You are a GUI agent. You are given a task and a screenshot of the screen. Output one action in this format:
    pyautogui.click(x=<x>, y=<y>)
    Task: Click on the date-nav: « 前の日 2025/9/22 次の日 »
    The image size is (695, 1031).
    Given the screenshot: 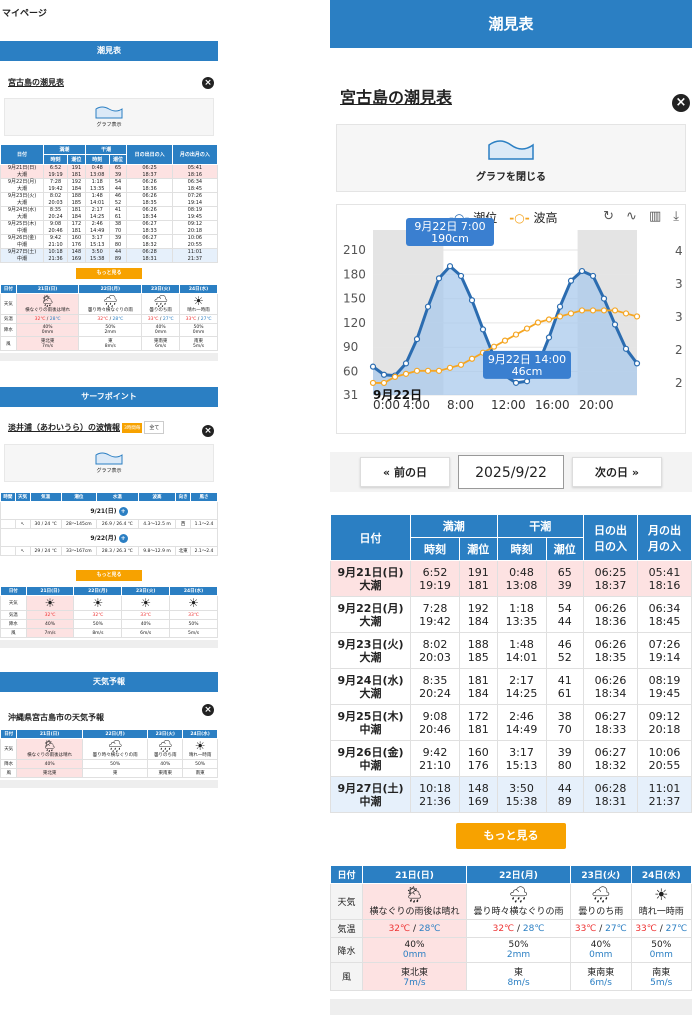 What is the action you would take?
    pyautogui.click(x=511, y=472)
    